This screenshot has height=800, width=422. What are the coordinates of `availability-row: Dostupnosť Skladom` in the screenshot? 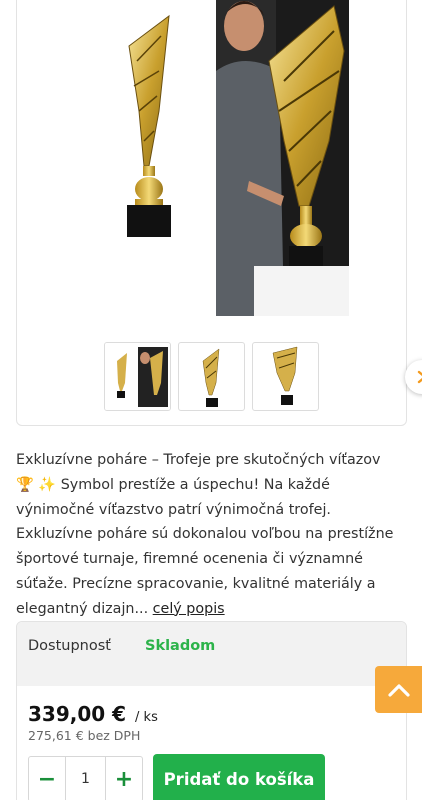 It's located at (211, 654).